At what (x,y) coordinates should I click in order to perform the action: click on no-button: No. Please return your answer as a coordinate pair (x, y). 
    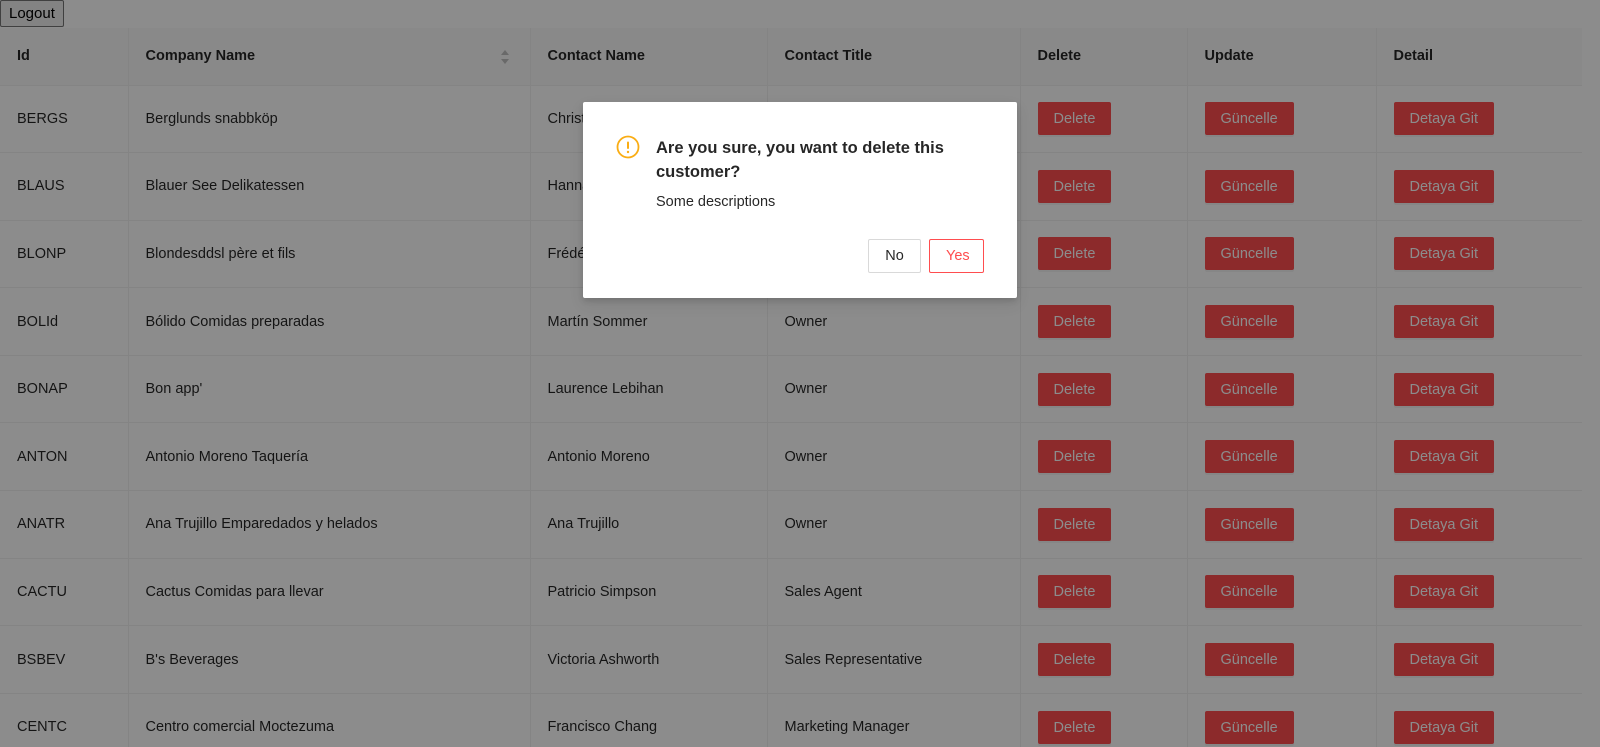
    Looking at the image, I should click on (894, 256).